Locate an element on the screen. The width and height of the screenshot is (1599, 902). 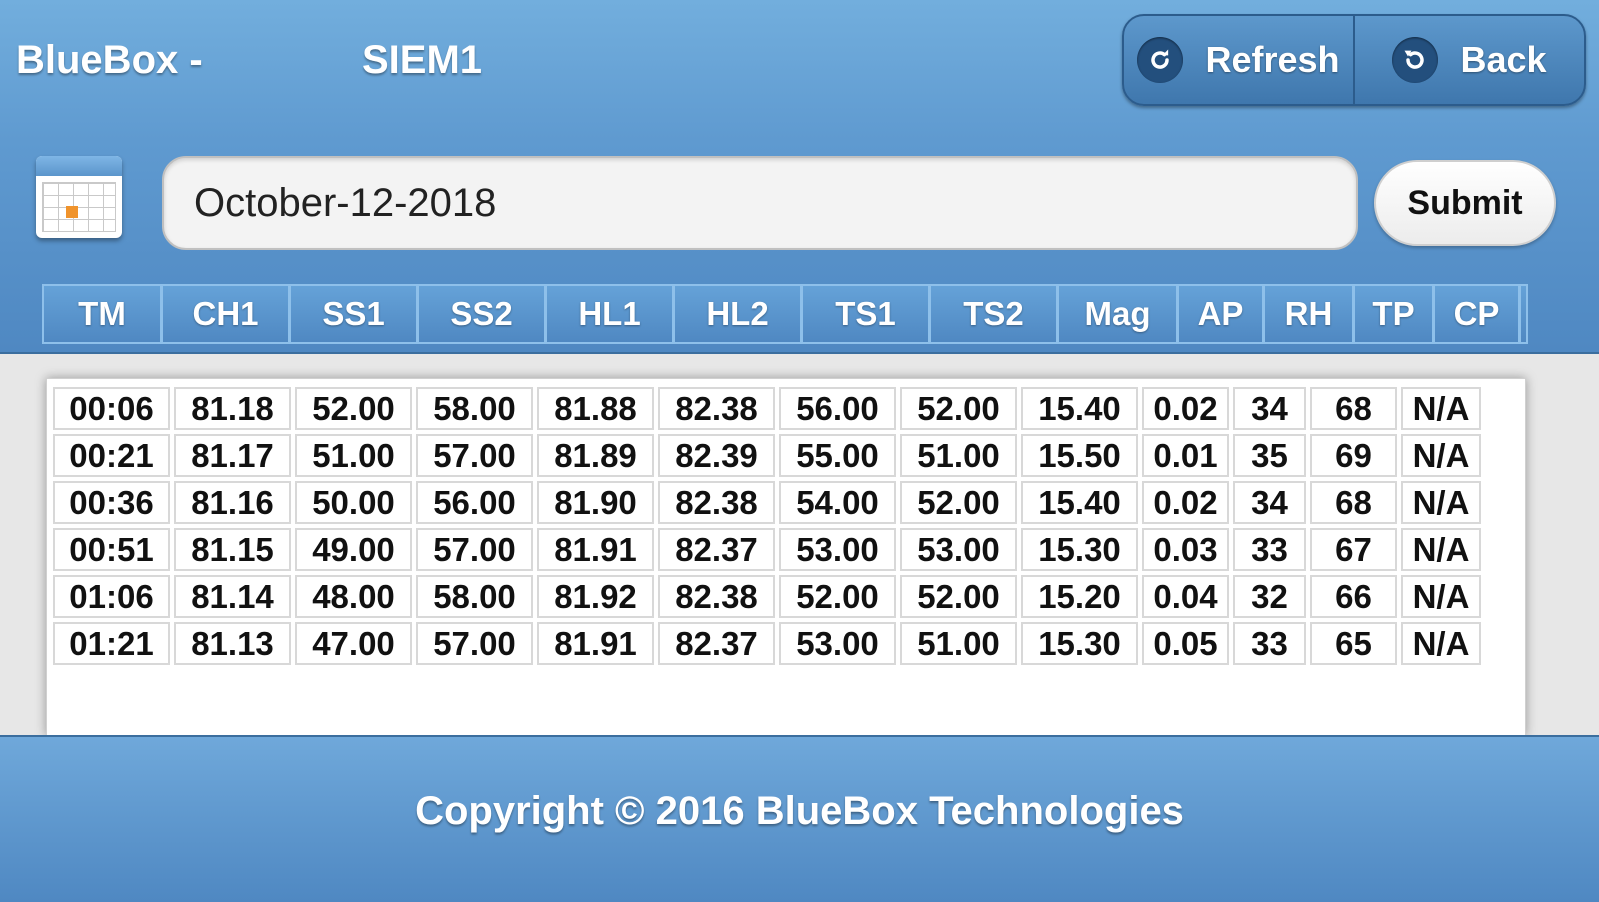
header-button-group: Refresh Back is located at coordinates (1354, 60).